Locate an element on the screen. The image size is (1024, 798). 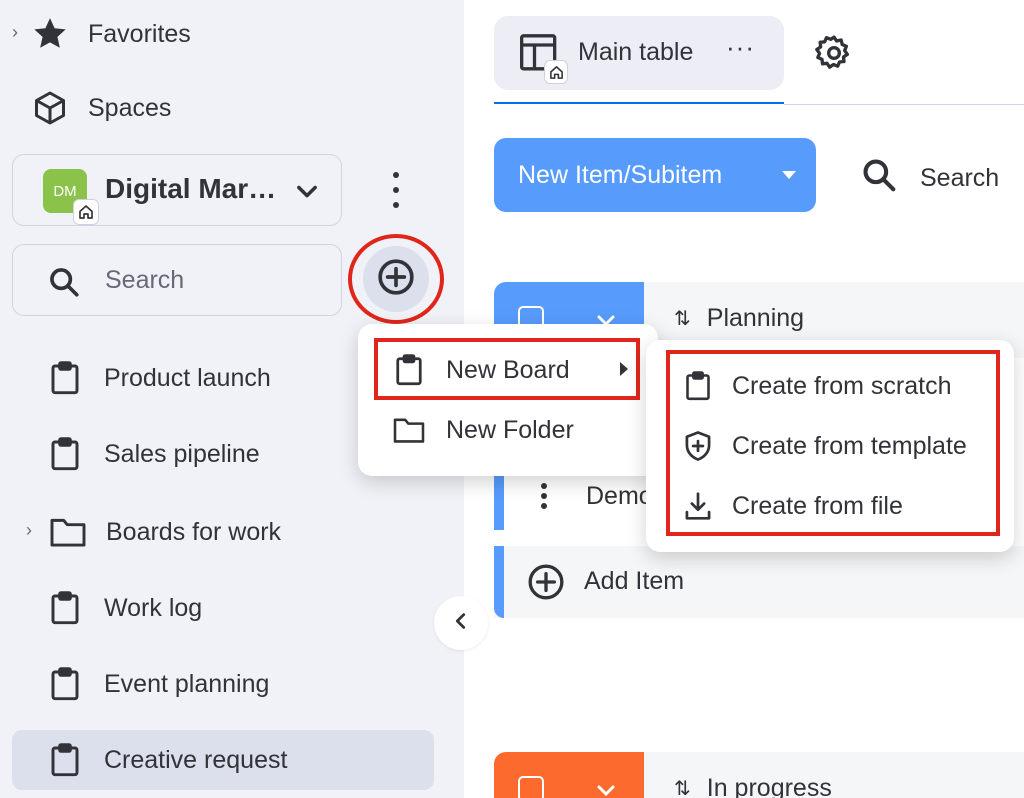
menu-item-label: New Board is located at coordinates (508, 369).